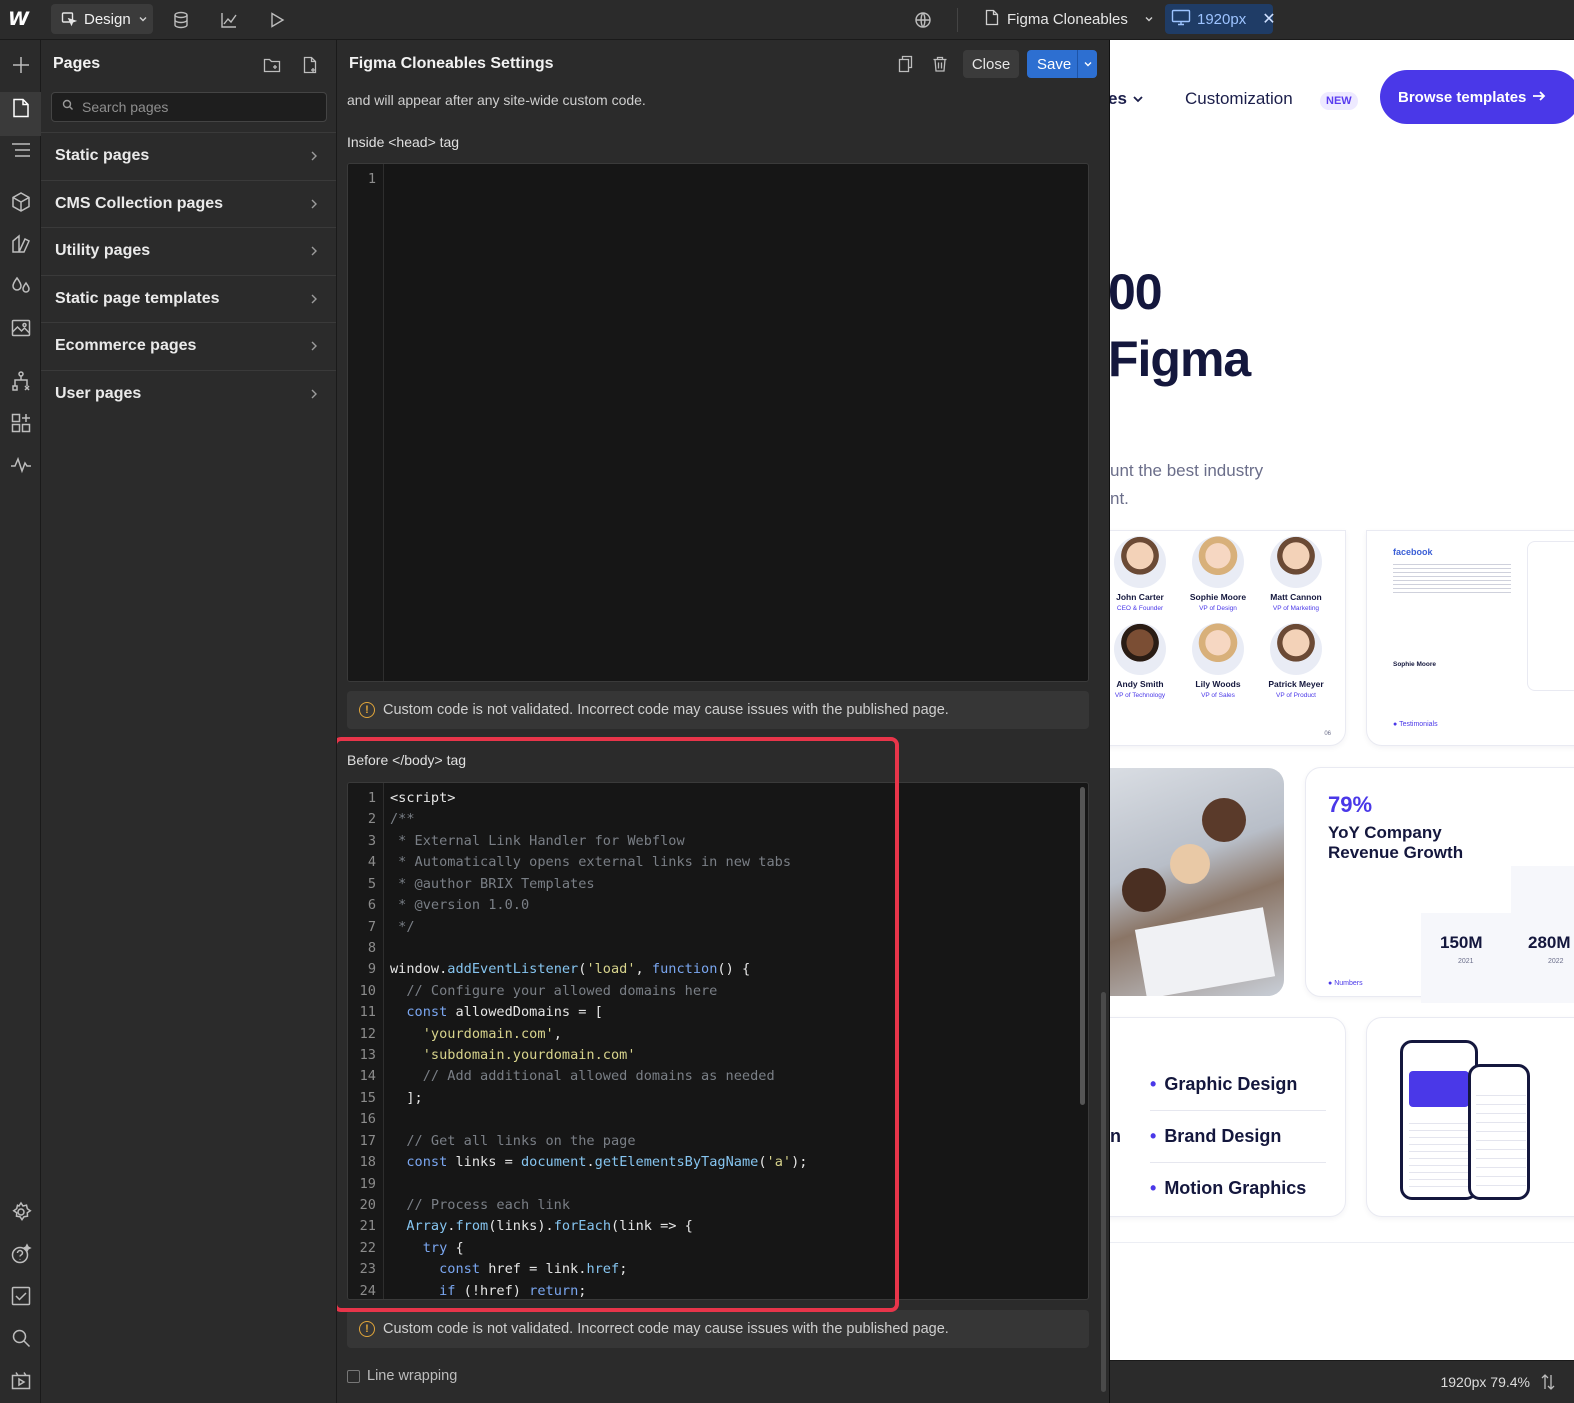 This screenshot has height=1403, width=1574. Describe the element at coordinates (103, 251) in the screenshot. I see `page-group-label: Utility pages` at that location.